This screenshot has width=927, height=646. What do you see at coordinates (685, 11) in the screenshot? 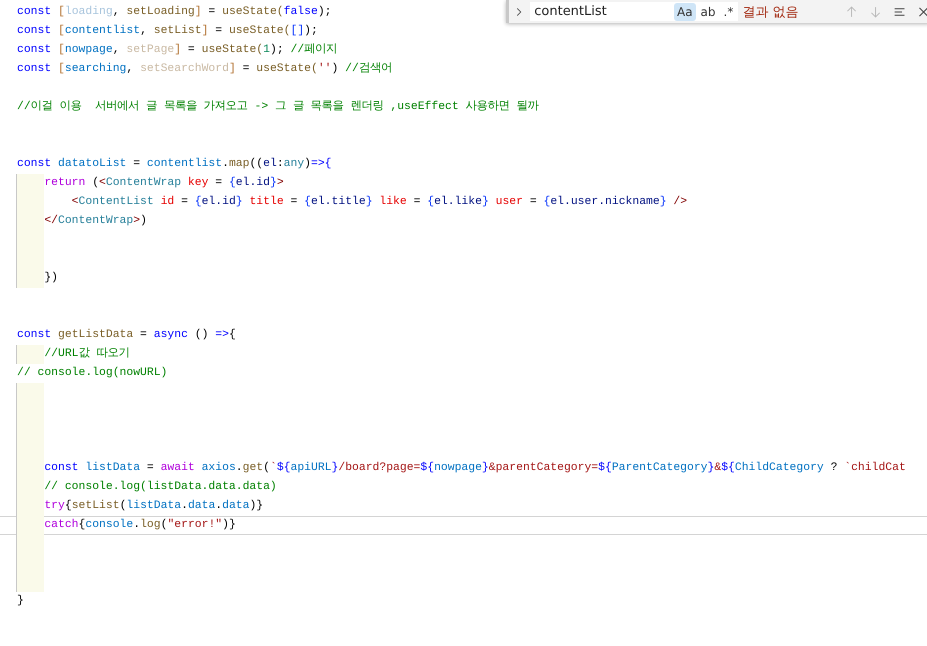
I see `match-case-toggle: Aa` at bounding box center [685, 11].